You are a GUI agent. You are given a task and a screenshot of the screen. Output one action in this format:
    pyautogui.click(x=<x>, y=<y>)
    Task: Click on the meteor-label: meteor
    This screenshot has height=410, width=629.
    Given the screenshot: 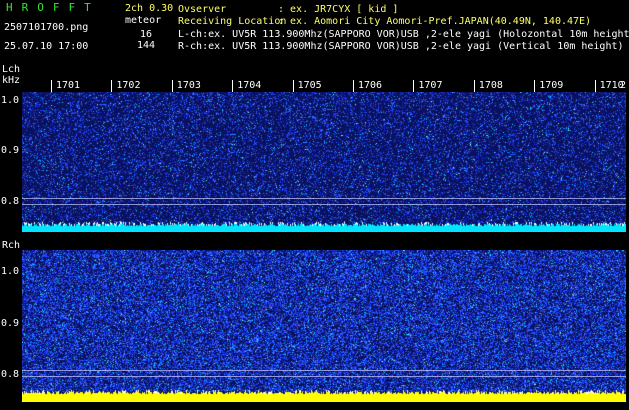 What is the action you would take?
    pyautogui.click(x=143, y=20)
    